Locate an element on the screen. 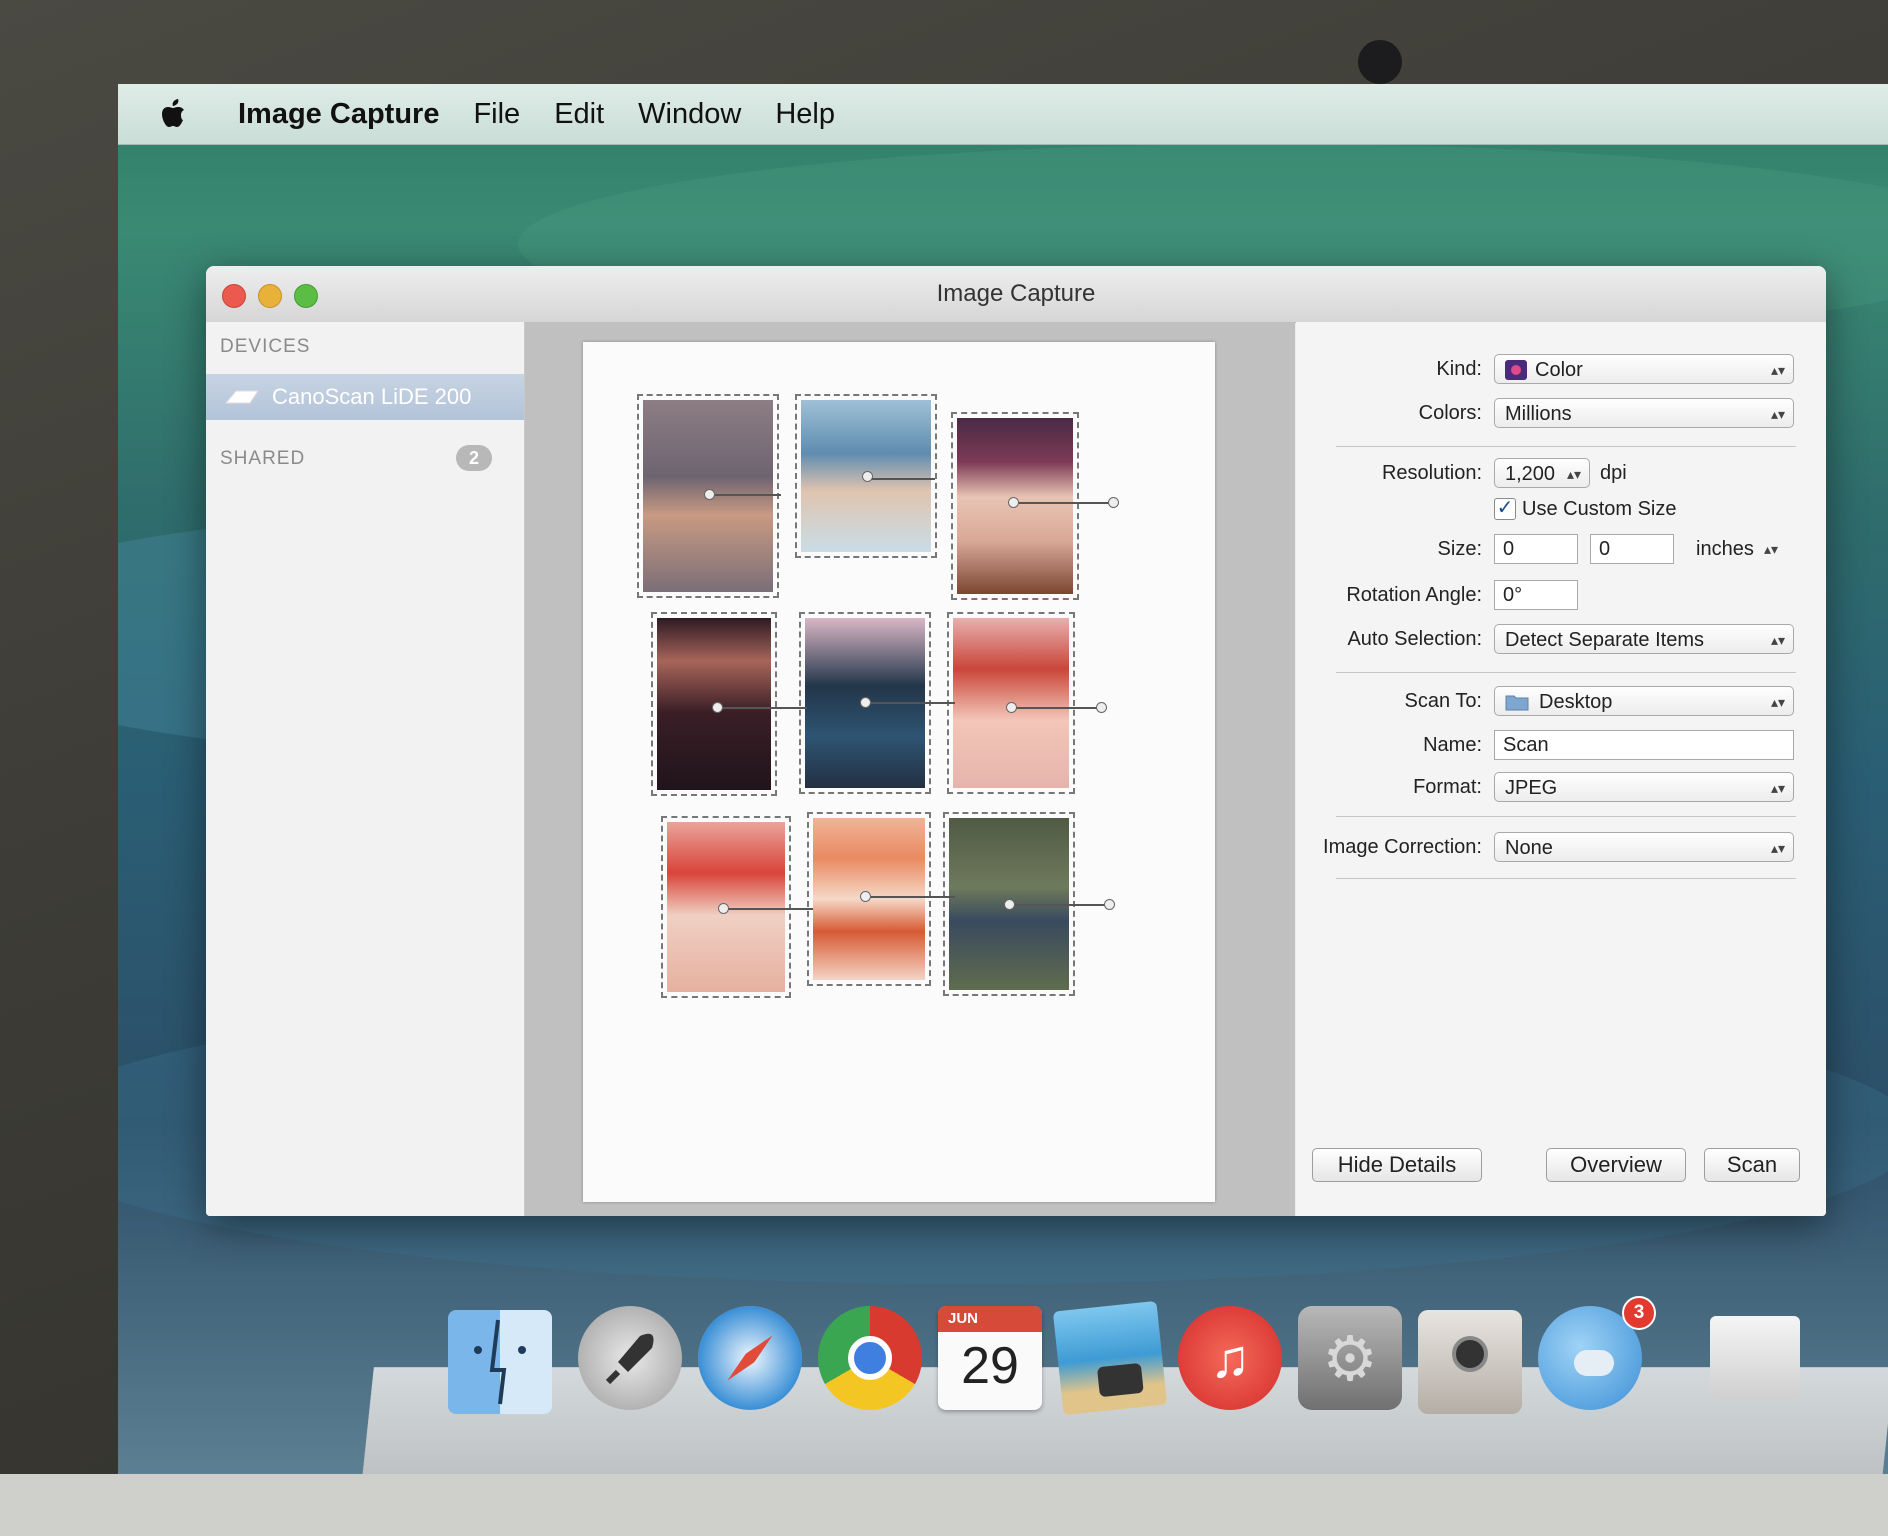 The height and width of the screenshot is (1536, 1888). resolution-value: 1,200 is located at coordinates (1530, 474).